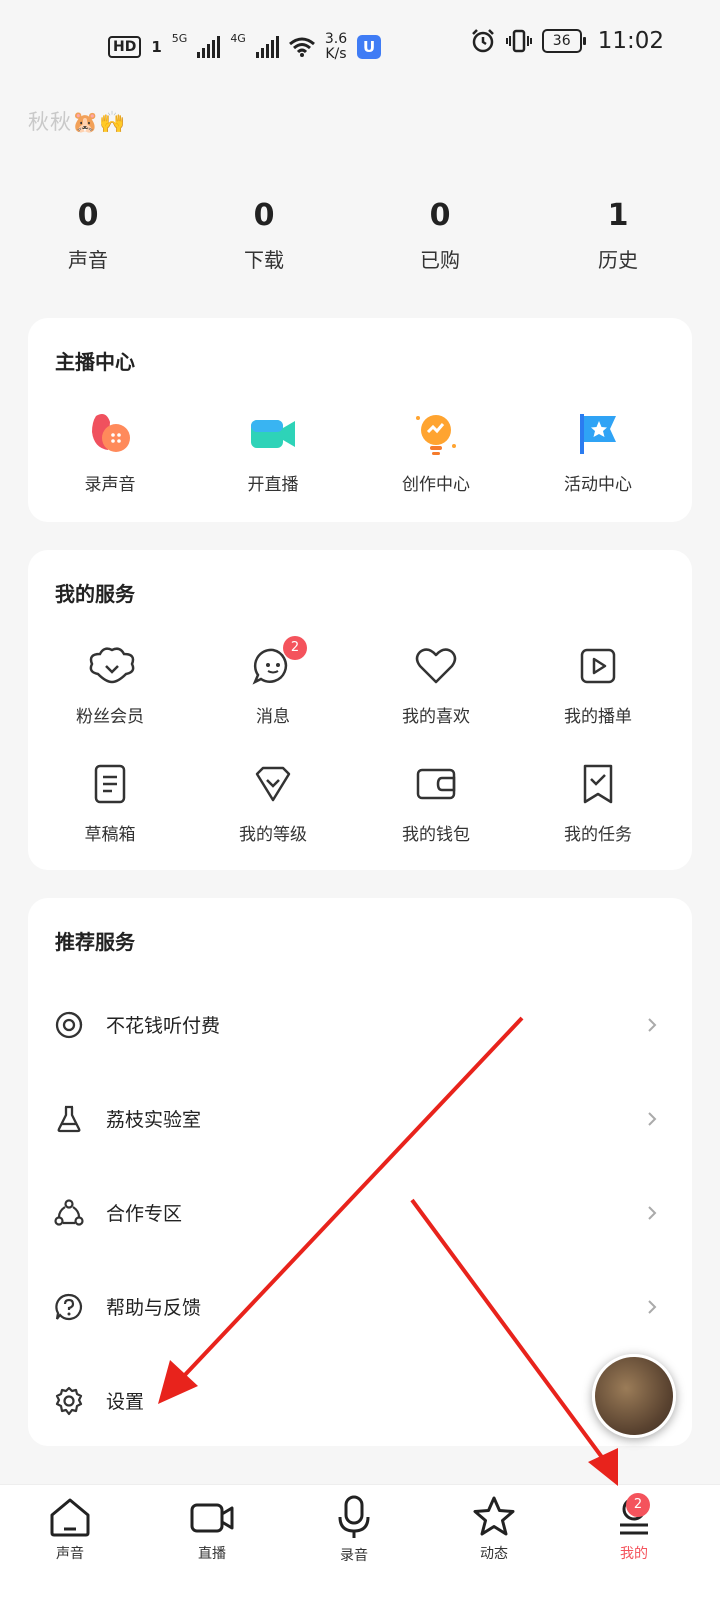 The height and width of the screenshot is (1601, 720). What do you see at coordinates (110, 784) in the screenshot?
I see `draft-icon` at bounding box center [110, 784].